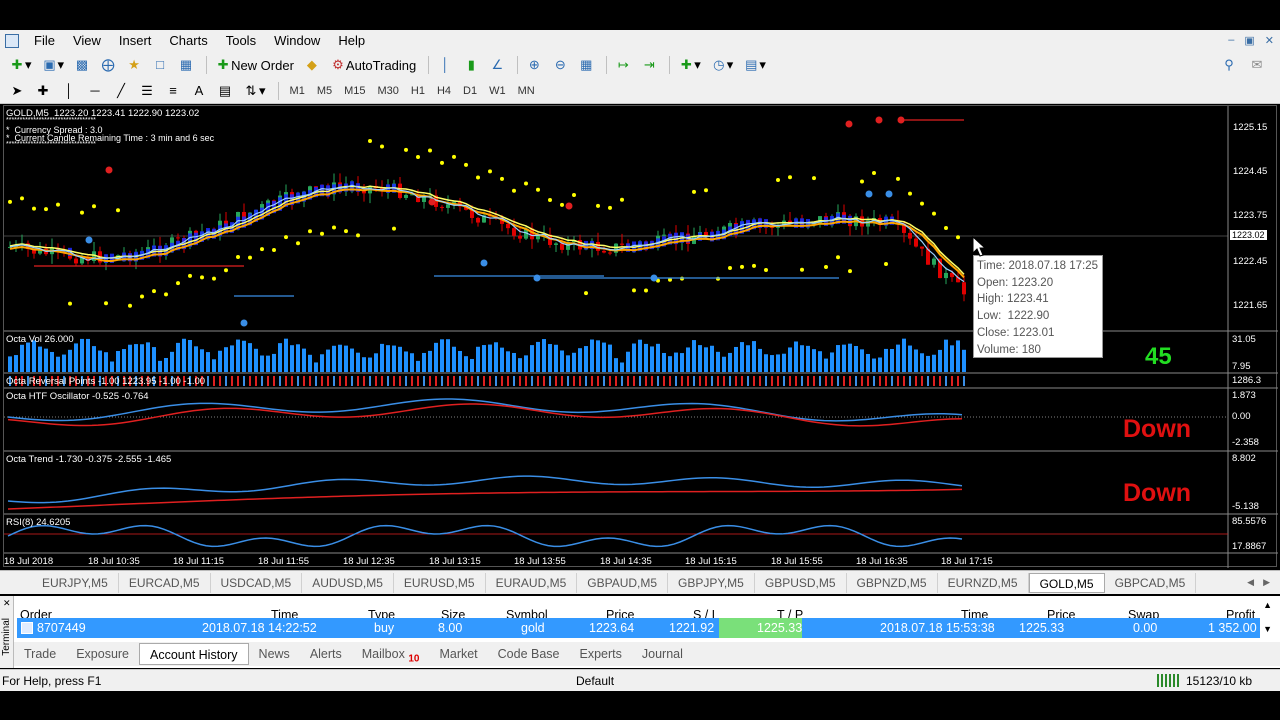  What do you see at coordinates (160, 65) in the screenshot?
I see `terminal-button: □` at bounding box center [160, 65].